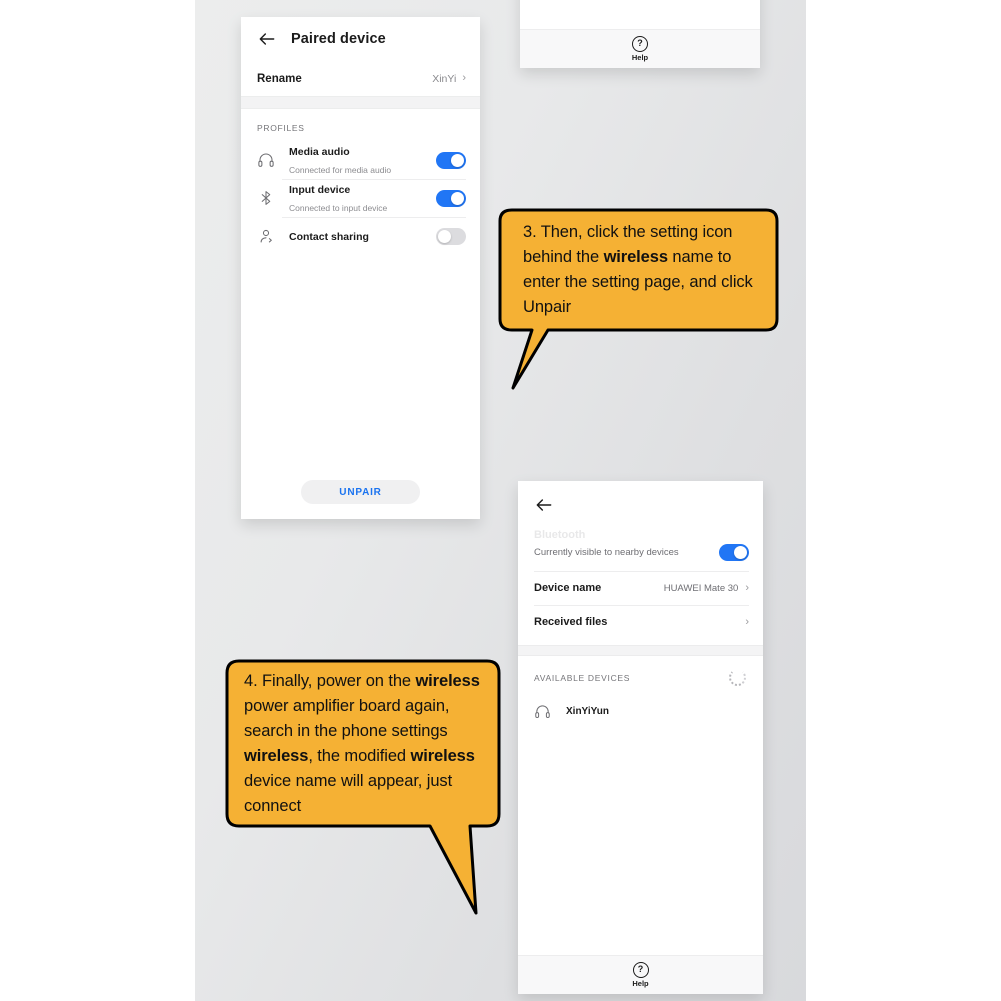 The width and height of the screenshot is (1001, 1001). I want to click on rename-row: Rename XinYi ›, so click(360, 78).